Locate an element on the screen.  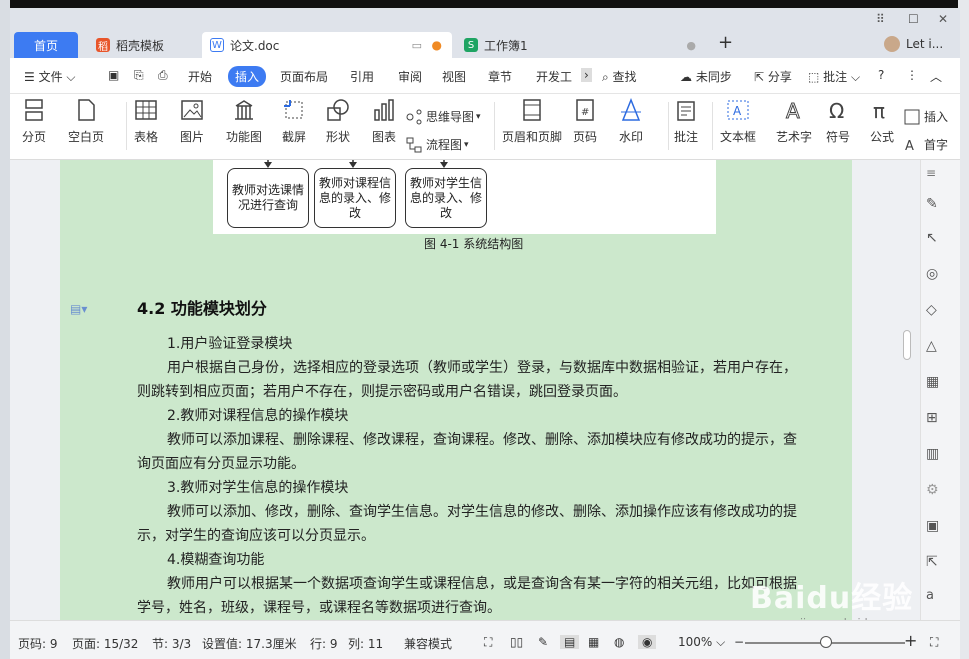
print-icon: ⎙ is located at coordinates (163, 75).